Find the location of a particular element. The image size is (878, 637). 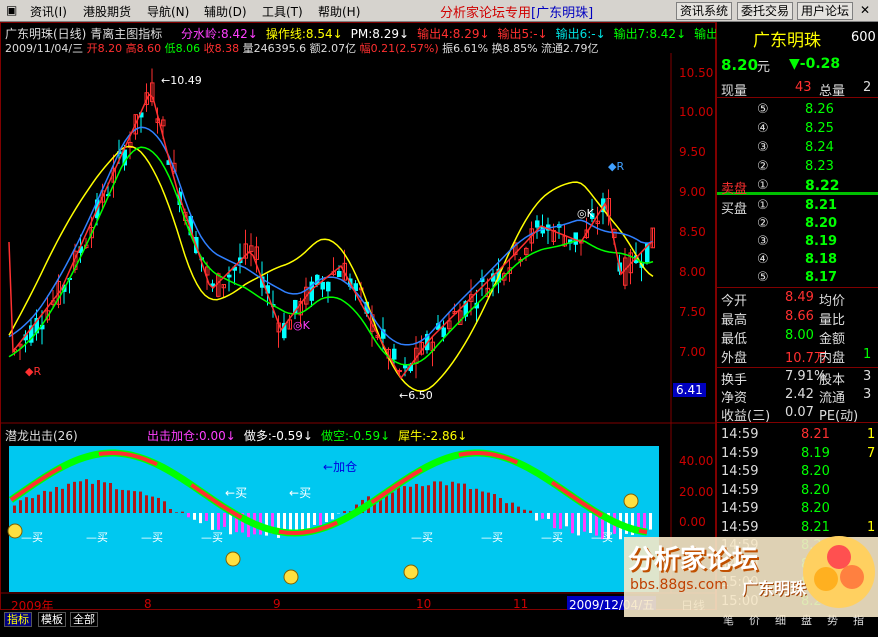

axis-tick: 9.50 is located at coordinates (692, 152).